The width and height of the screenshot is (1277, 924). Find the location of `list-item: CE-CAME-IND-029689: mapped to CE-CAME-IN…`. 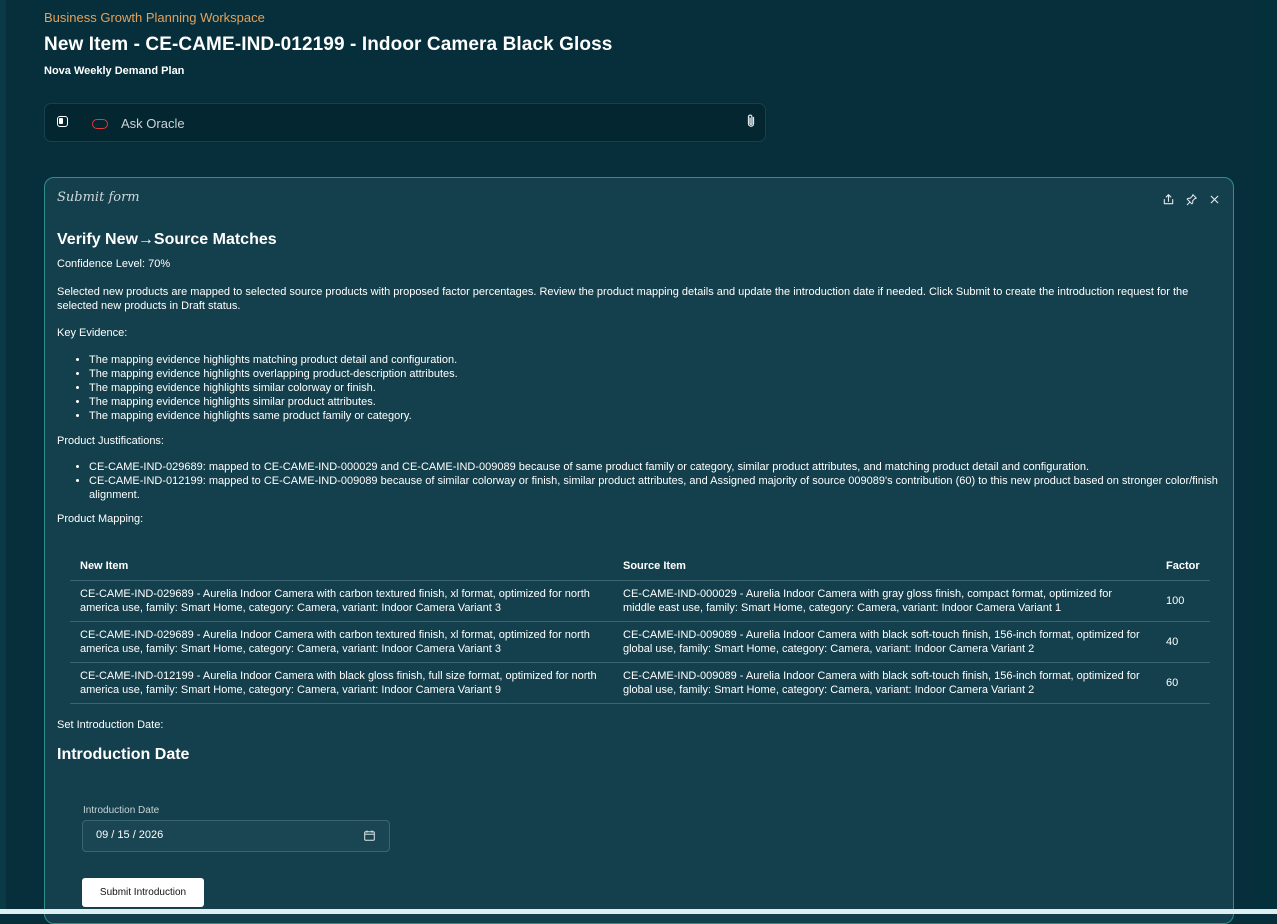

list-item: CE-CAME-IND-029689: mapped to CE-CAME-IN… is located at coordinates (654, 467).